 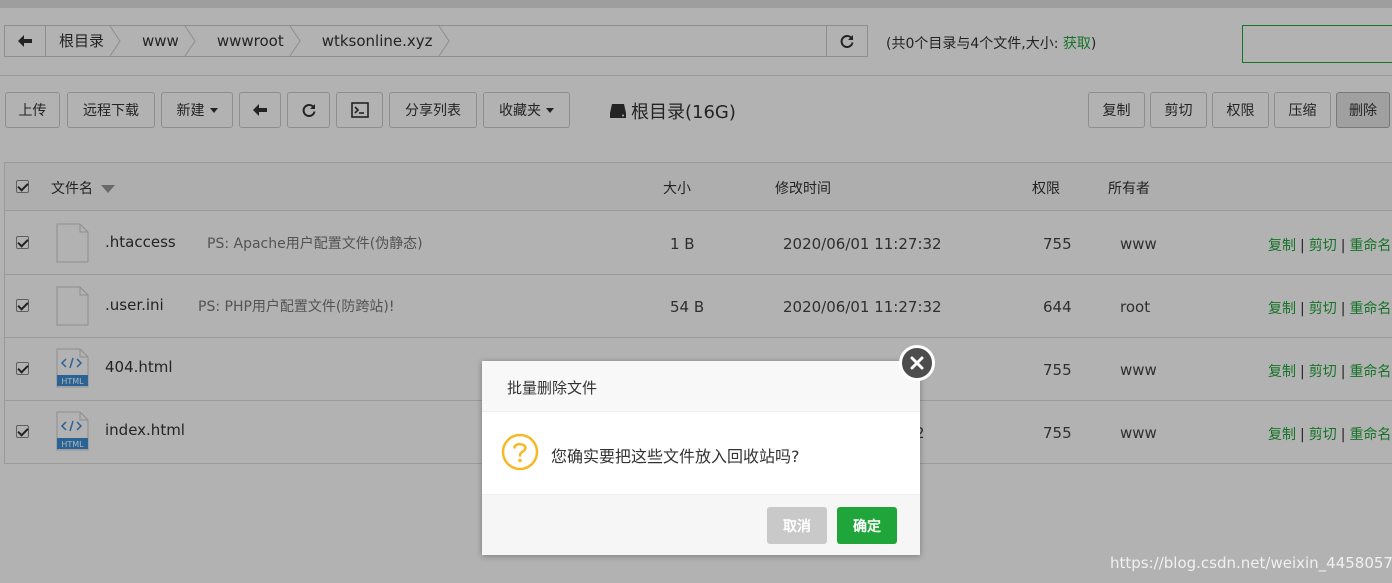 I want to click on dialog-body: 您确实要把这些文件放入回收站吗?, so click(x=701, y=453).